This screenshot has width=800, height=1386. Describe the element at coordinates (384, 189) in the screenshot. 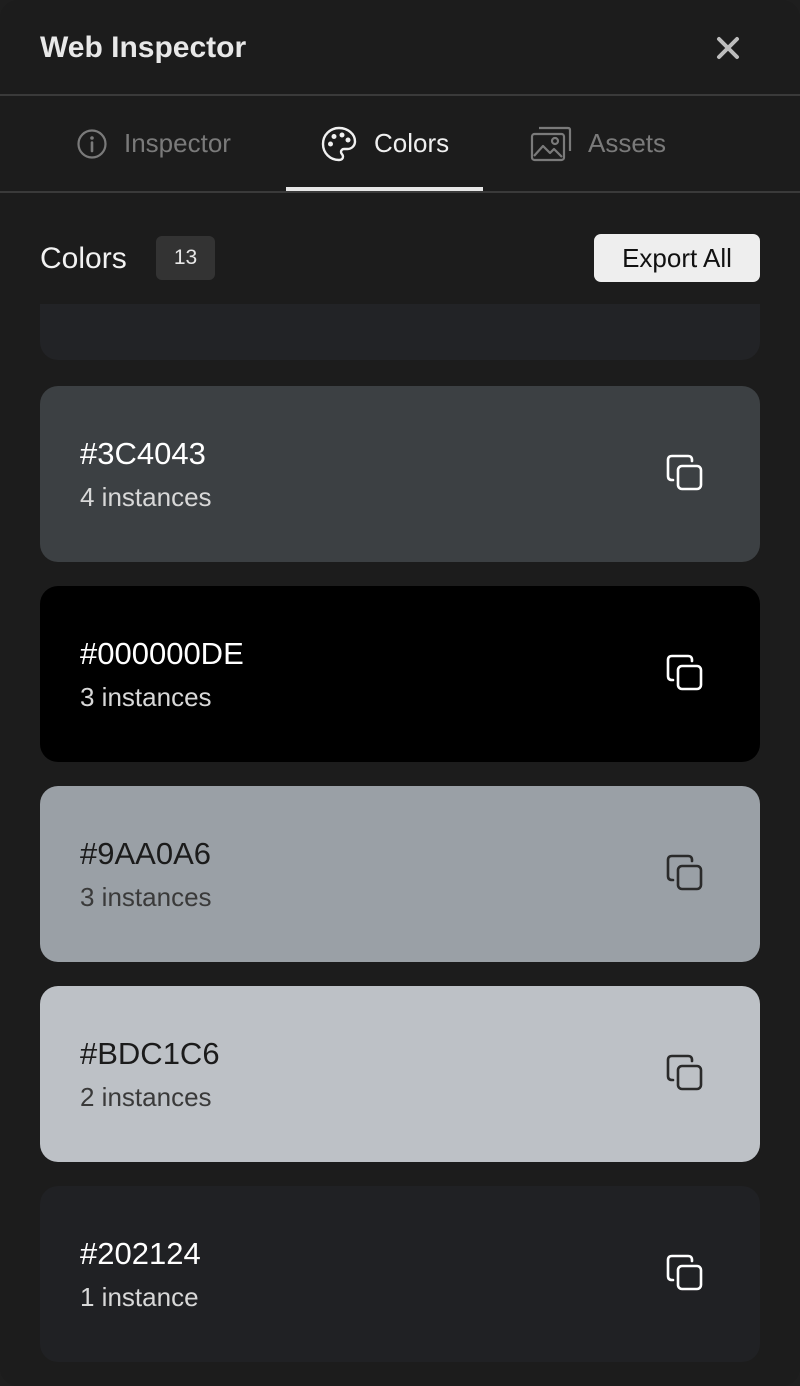

I see `active-tab-indicator` at that location.